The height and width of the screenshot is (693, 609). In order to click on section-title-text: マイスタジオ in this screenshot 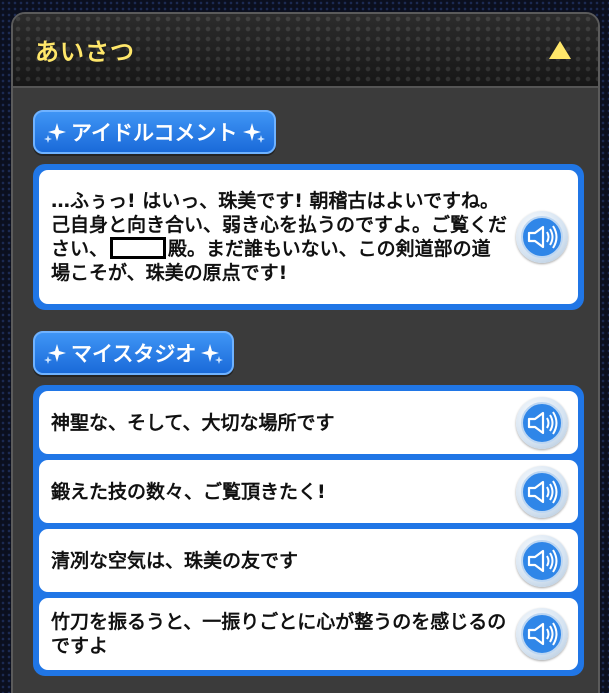, I will do `click(134, 354)`.